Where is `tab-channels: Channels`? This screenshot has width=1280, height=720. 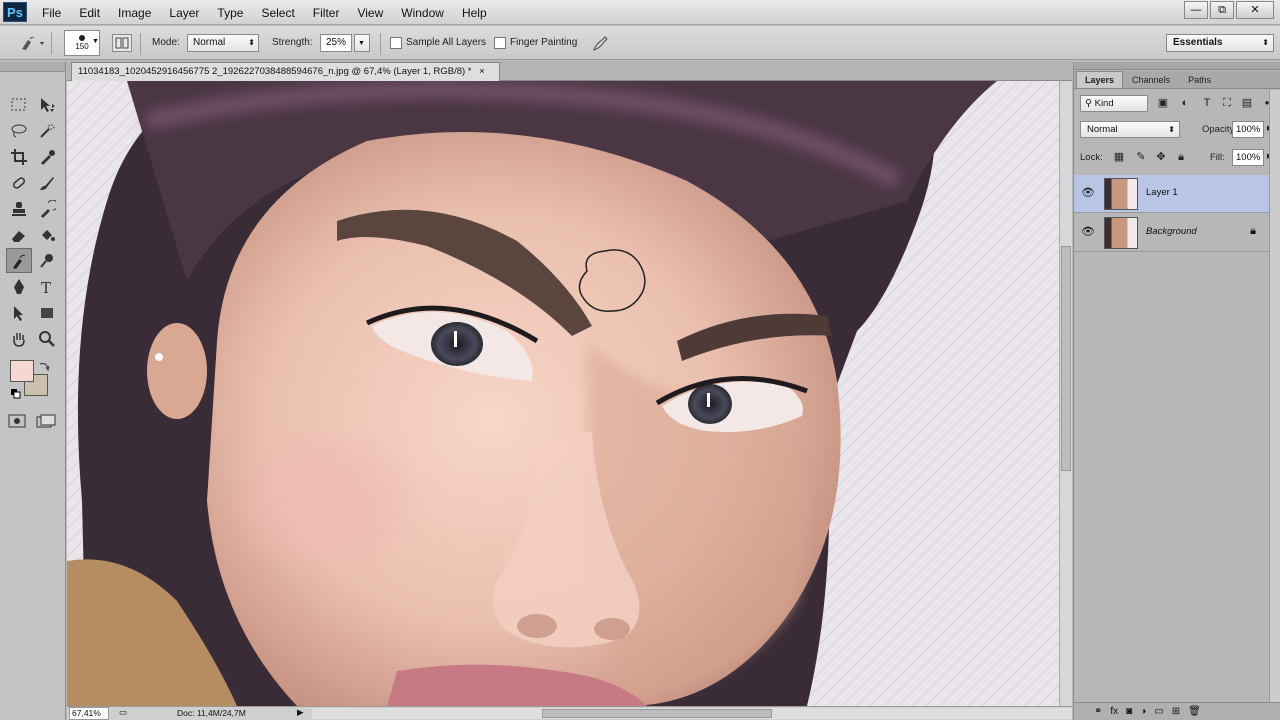
tab-channels: Channels is located at coordinates (1151, 79).